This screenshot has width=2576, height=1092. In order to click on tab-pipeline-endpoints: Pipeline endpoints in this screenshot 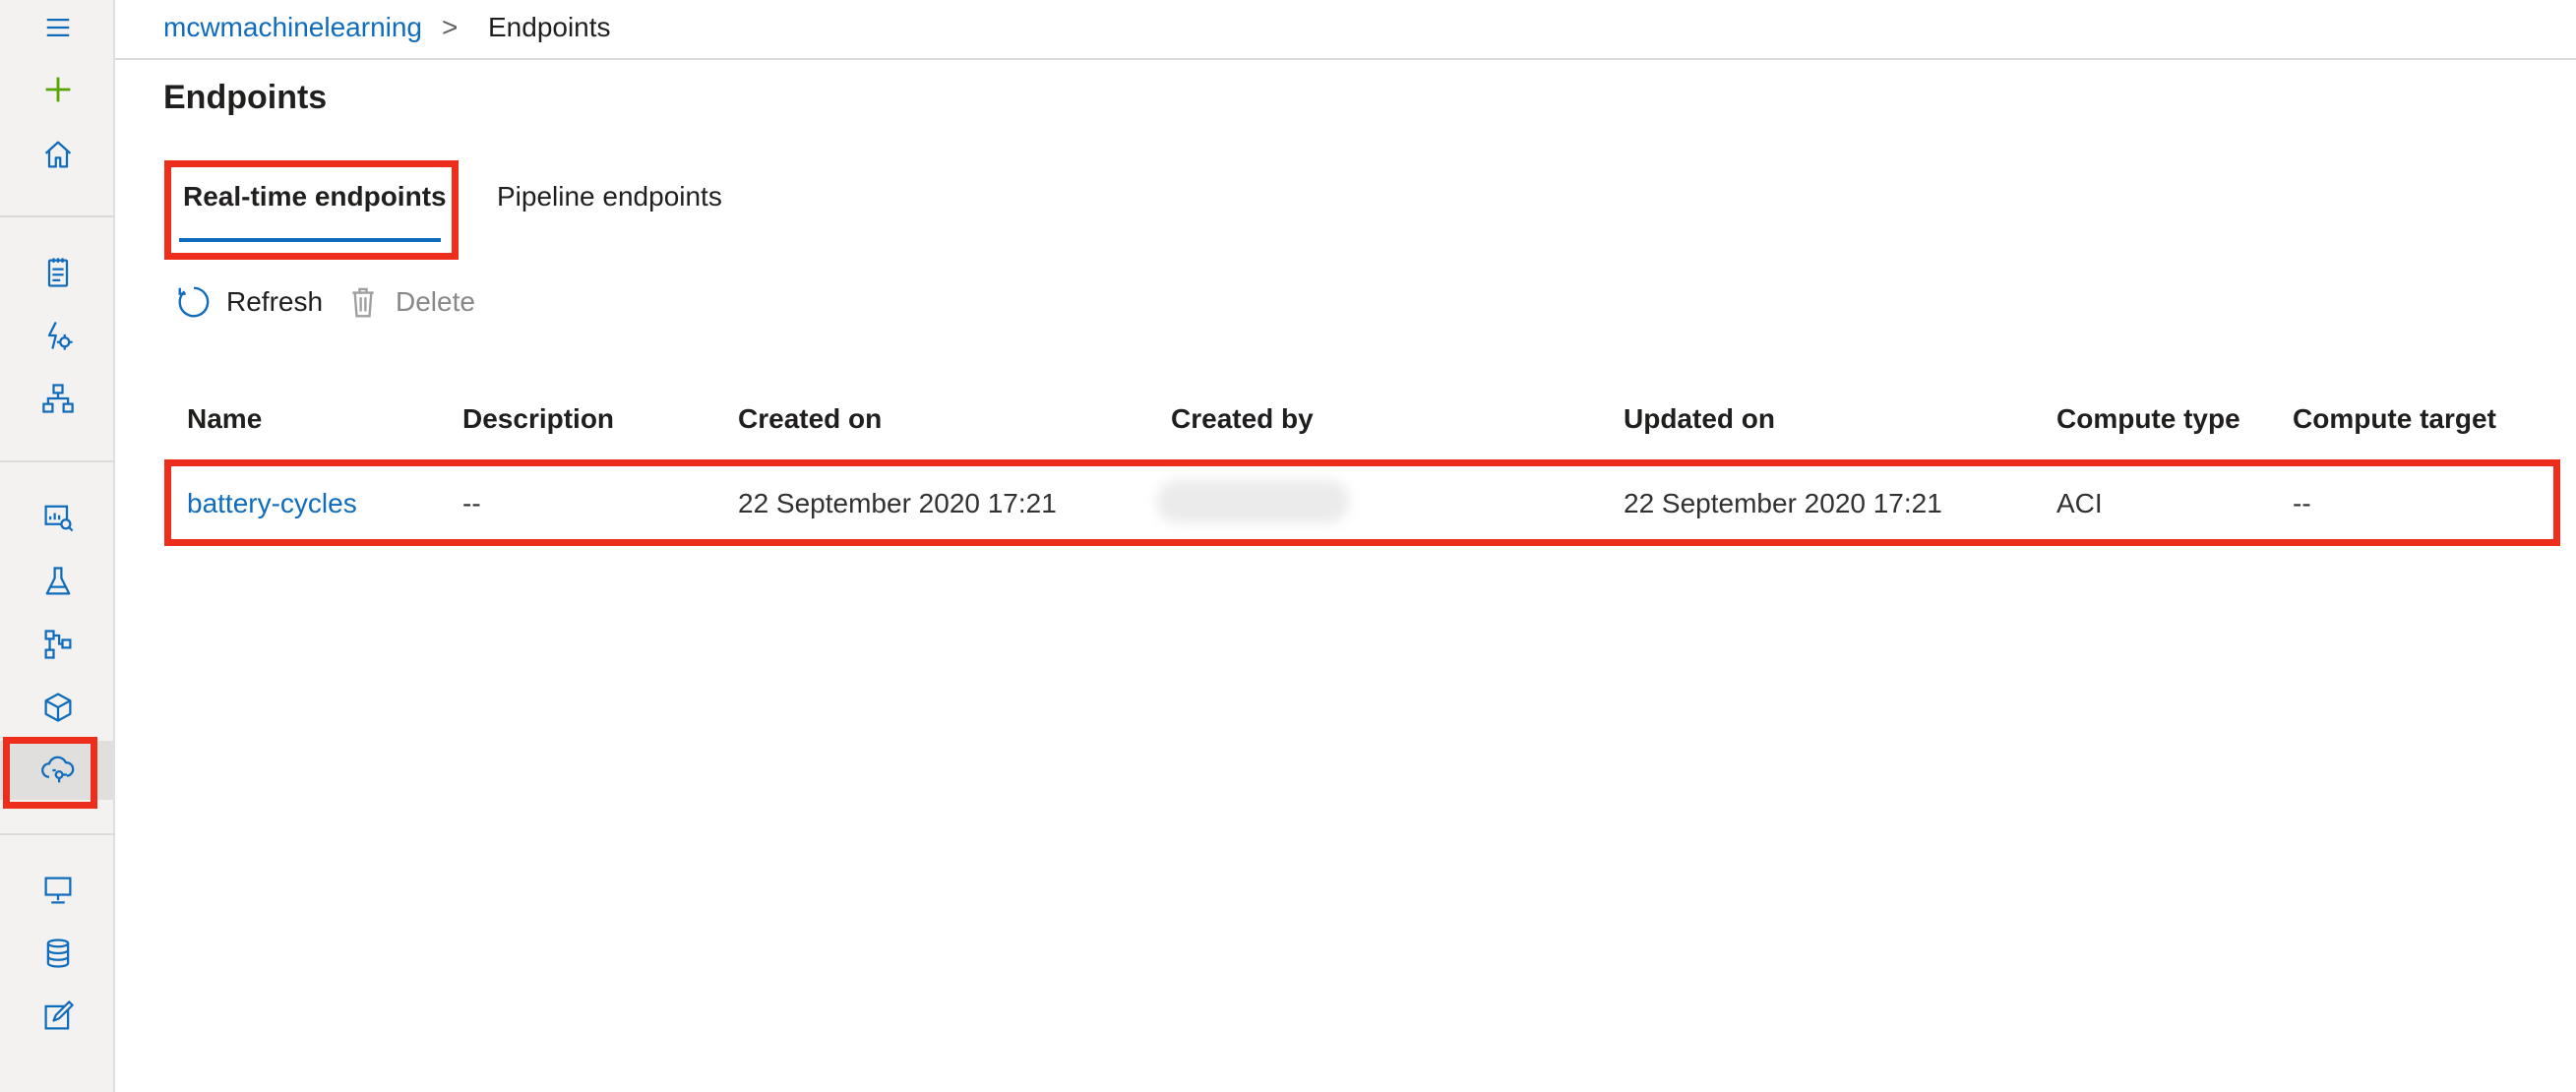, I will do `click(609, 196)`.